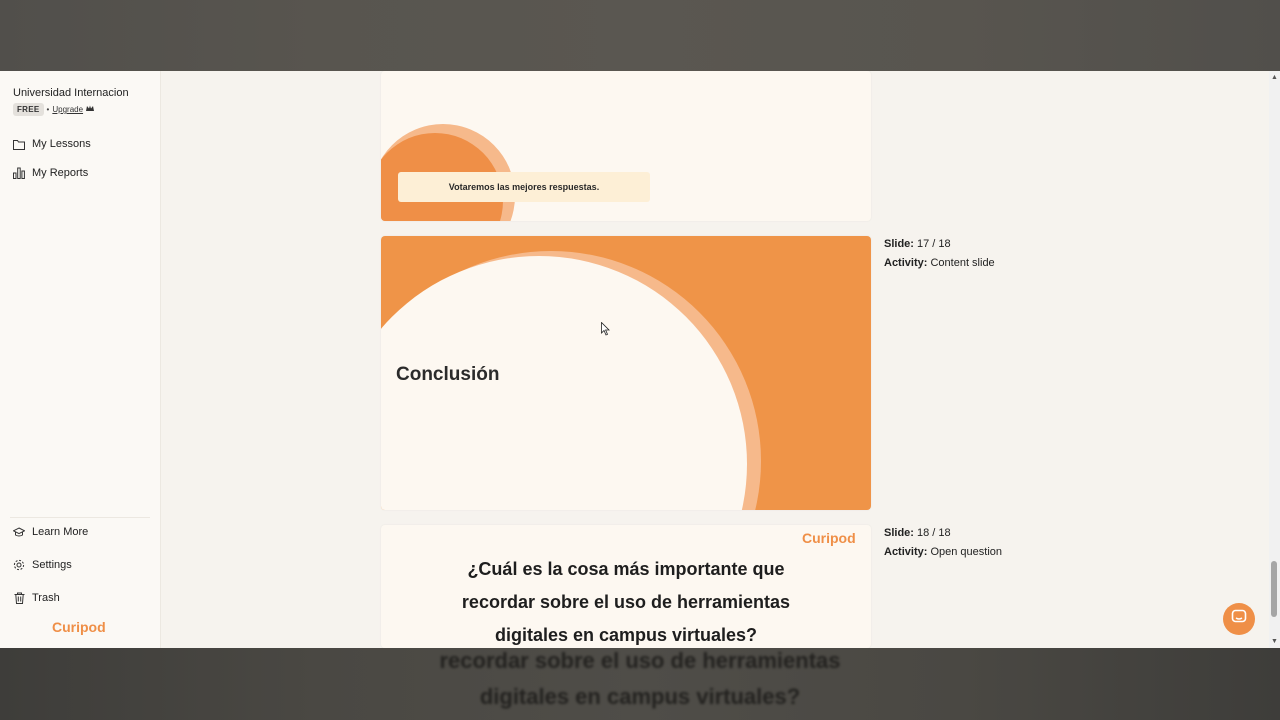 This screenshot has width=1280, height=720. I want to click on trash-icon, so click(19, 598).